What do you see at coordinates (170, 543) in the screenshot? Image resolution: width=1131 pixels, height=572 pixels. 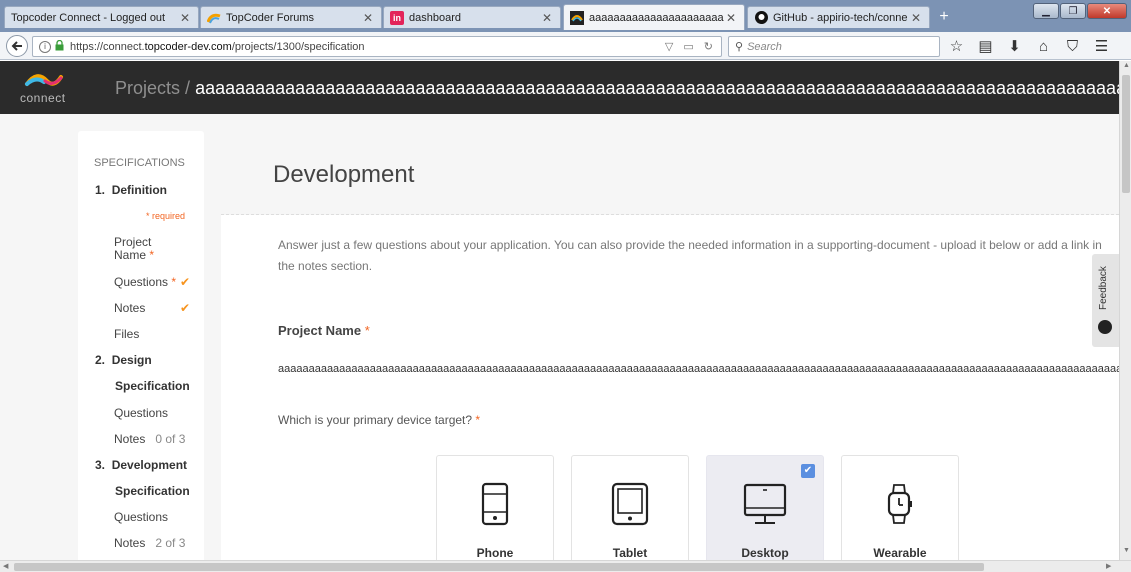 I see `notes-count: 2 of 3` at bounding box center [170, 543].